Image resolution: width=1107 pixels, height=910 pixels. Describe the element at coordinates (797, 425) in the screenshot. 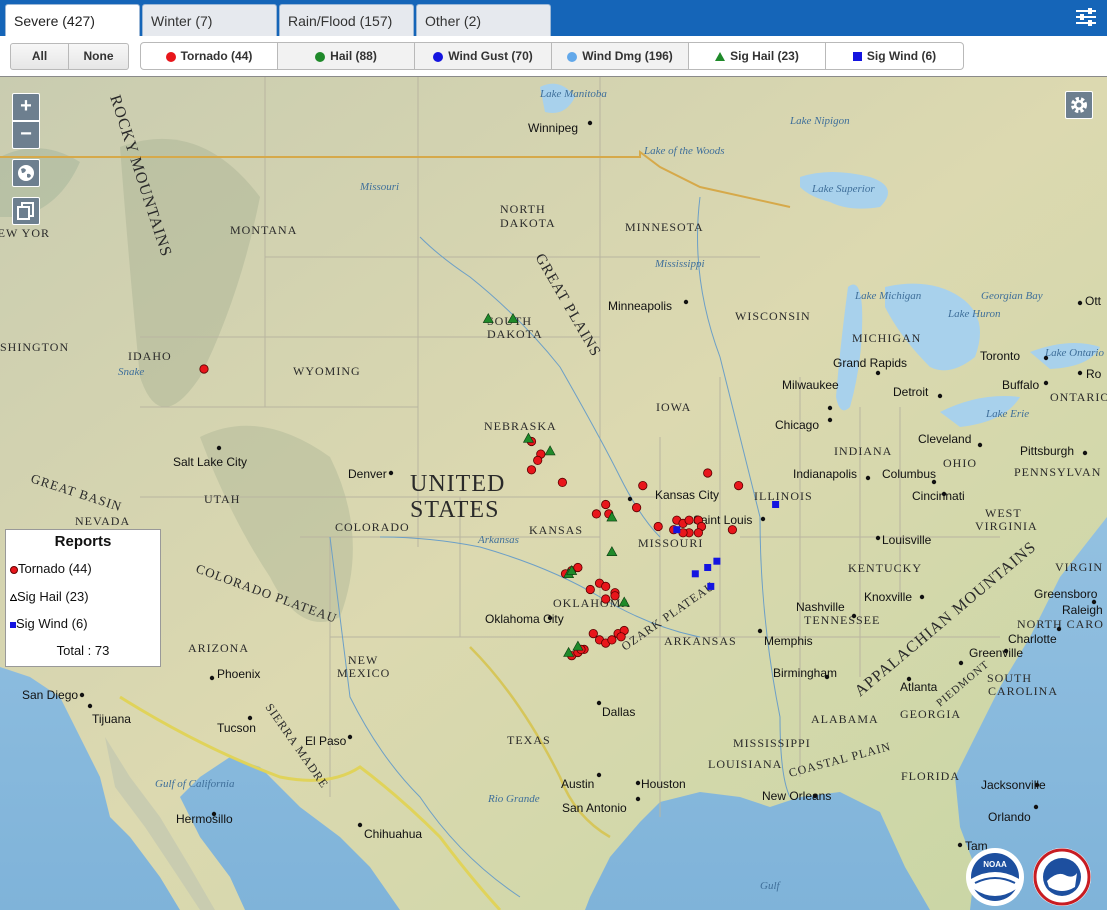

I see `map-label: Chicago` at that location.